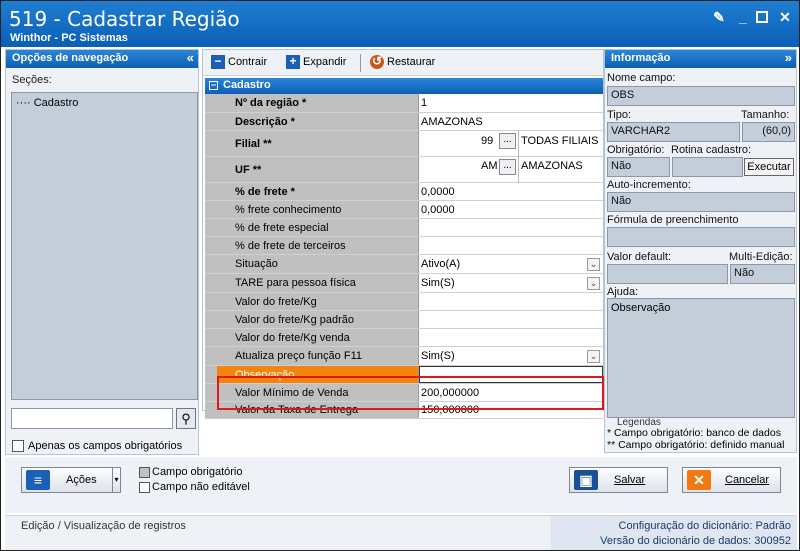  Describe the element at coordinates (404, 356) in the screenshot. I see `row-atualiza-preco: Atualiza preço função F11 Sim(S) ⌄` at that location.